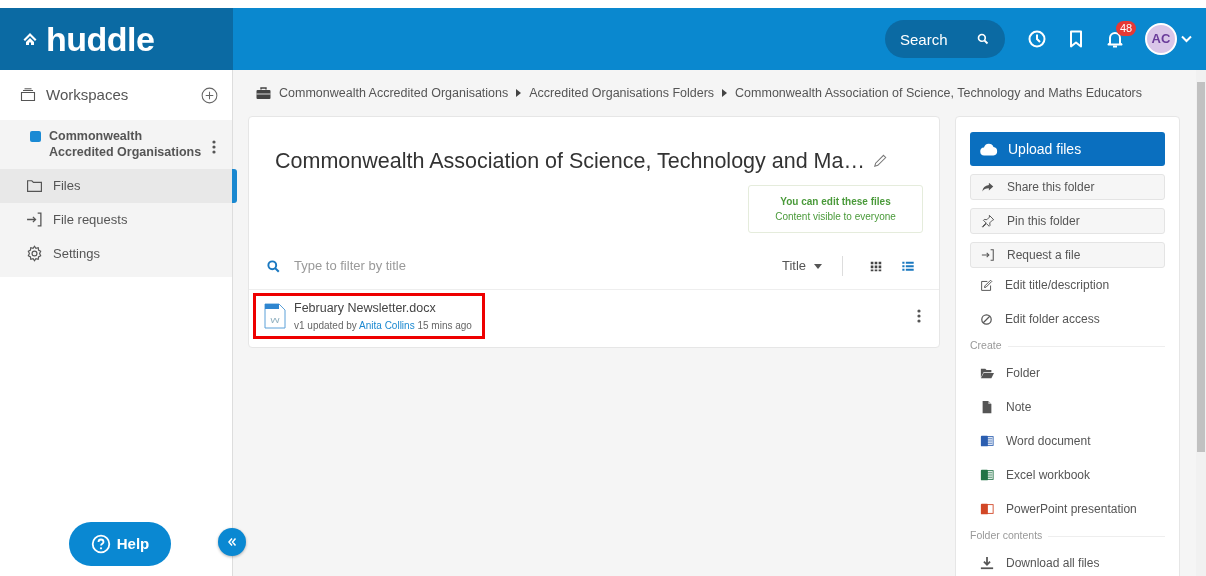 Image resolution: width=1206 pixels, height=576 pixels. Describe the element at coordinates (1076, 39) in the screenshot. I see `bookmark-icon` at that location.